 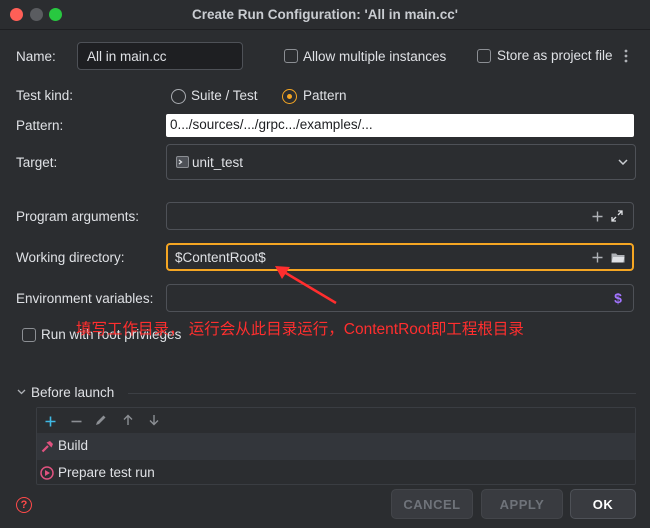 I want to click on move-down-icon, so click(x=154, y=420).